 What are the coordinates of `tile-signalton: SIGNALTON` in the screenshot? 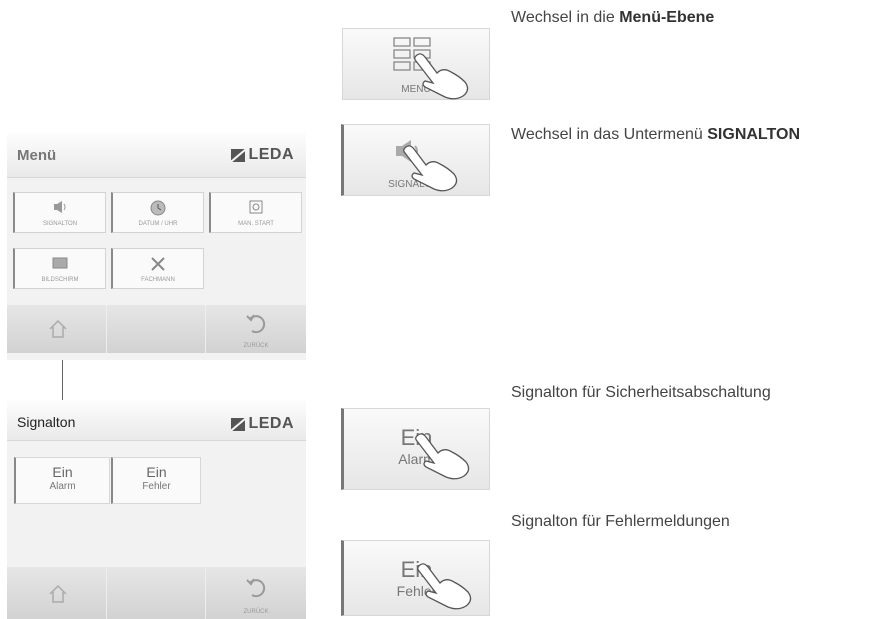 It's located at (59, 212).